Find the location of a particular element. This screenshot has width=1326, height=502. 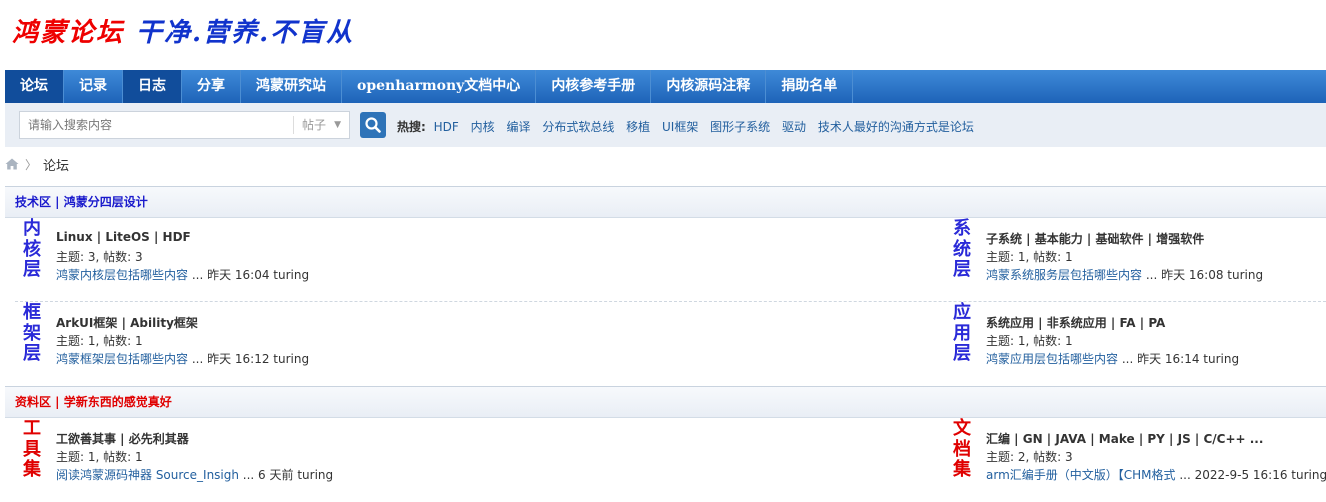

hot-link: 分布式软总线 is located at coordinates (578, 127).